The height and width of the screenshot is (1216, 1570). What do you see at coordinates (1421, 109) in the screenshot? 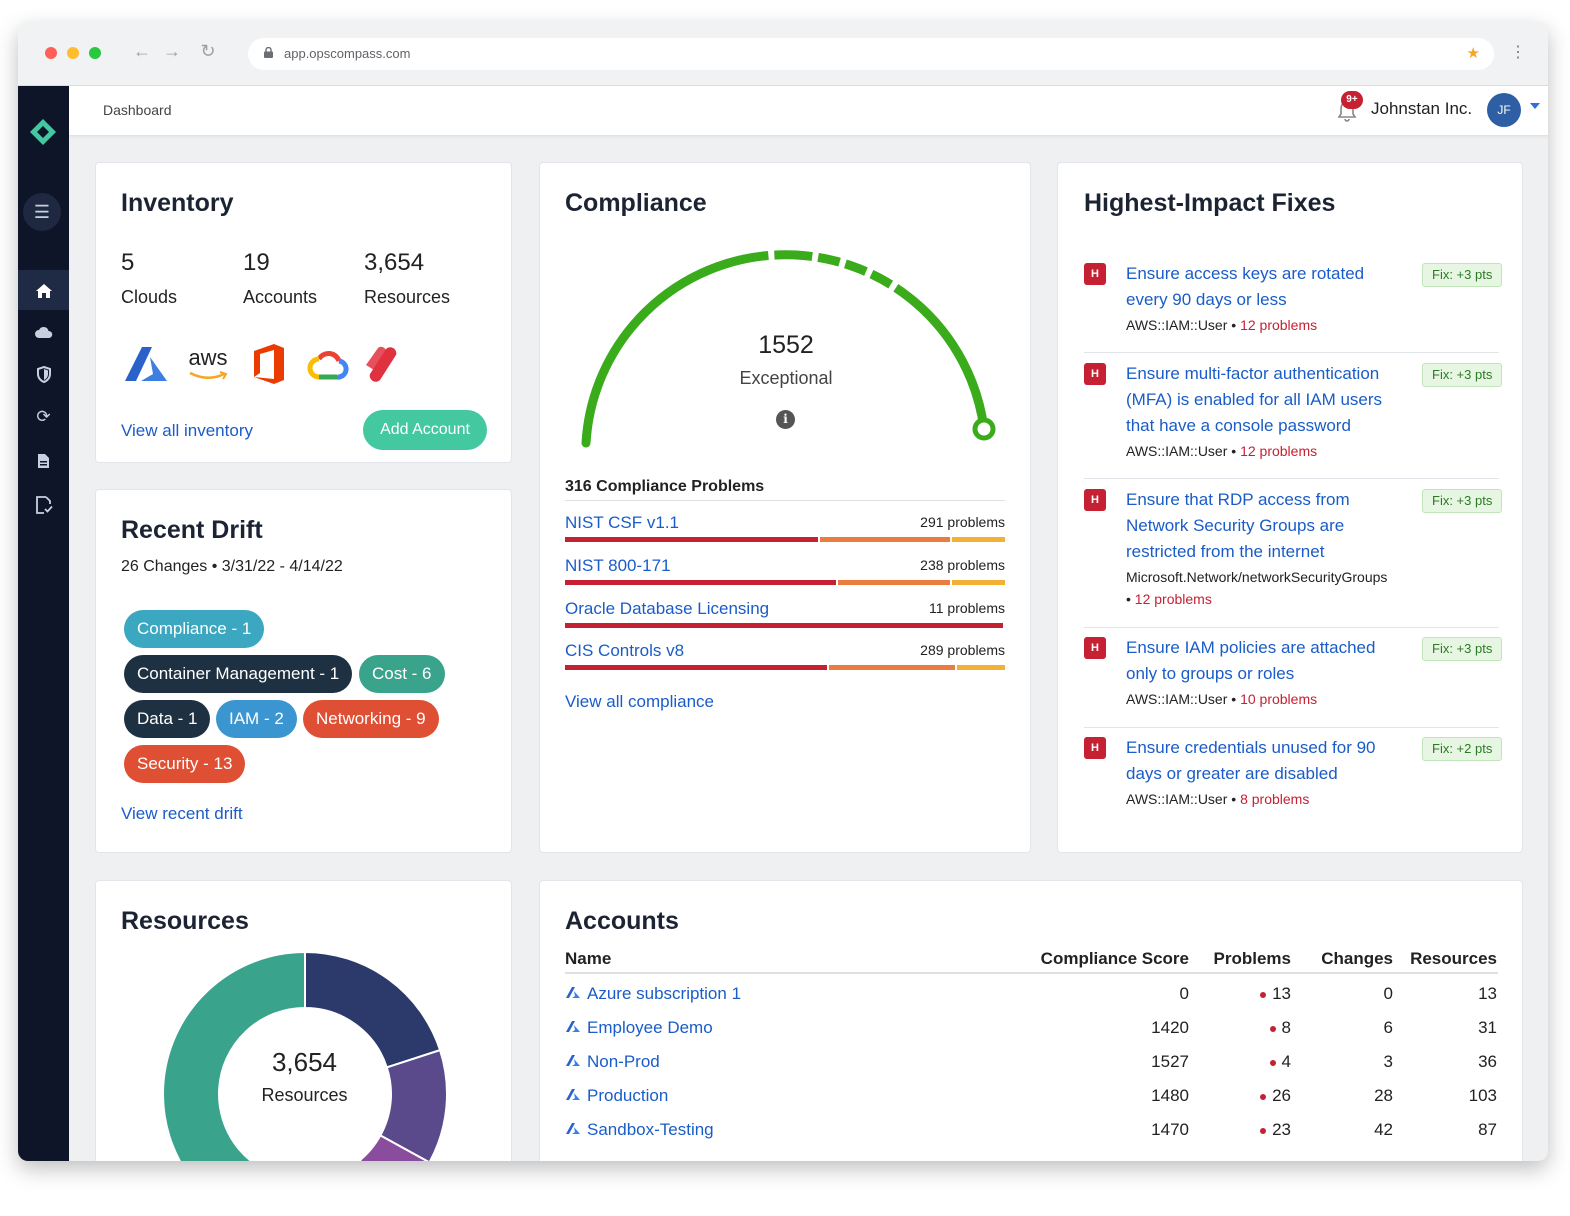
I see `organization-name: Johnstan Inc.` at bounding box center [1421, 109].